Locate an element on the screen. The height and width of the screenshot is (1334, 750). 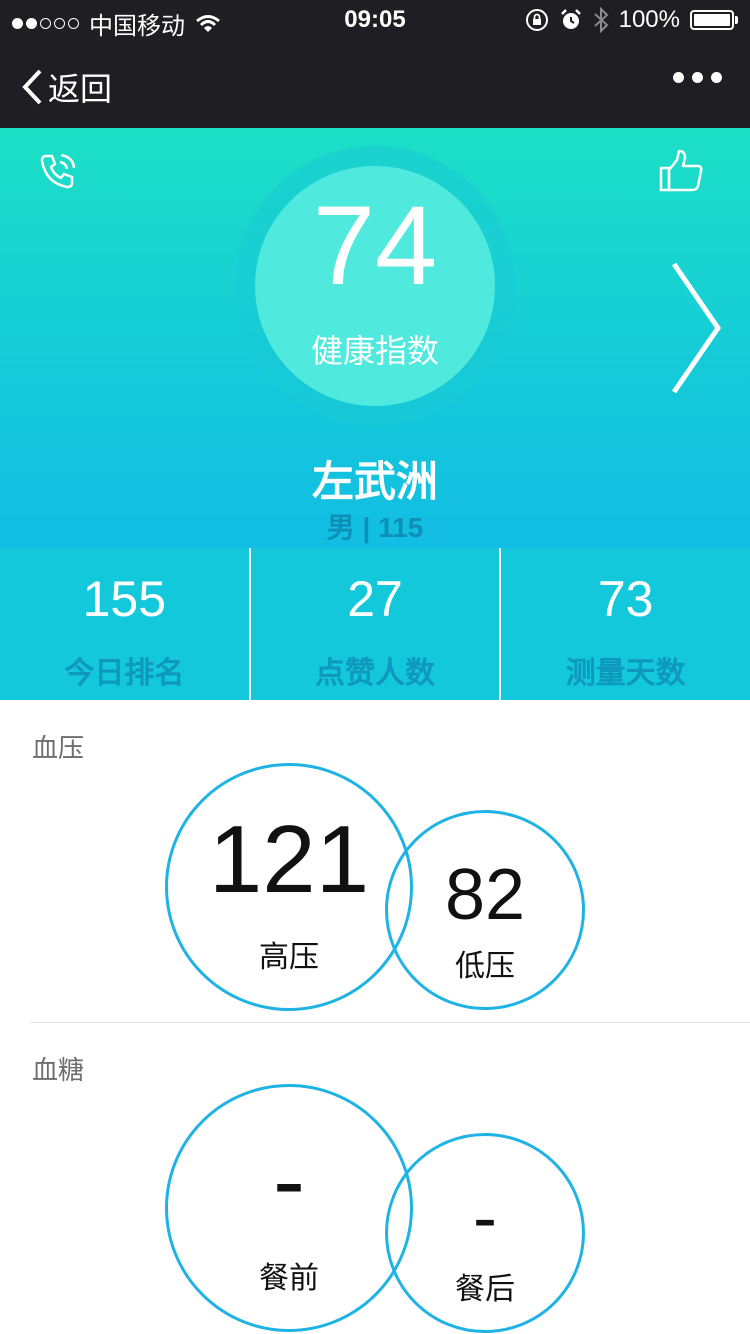
low-pressure-label: 低压 is located at coordinates (485, 966).